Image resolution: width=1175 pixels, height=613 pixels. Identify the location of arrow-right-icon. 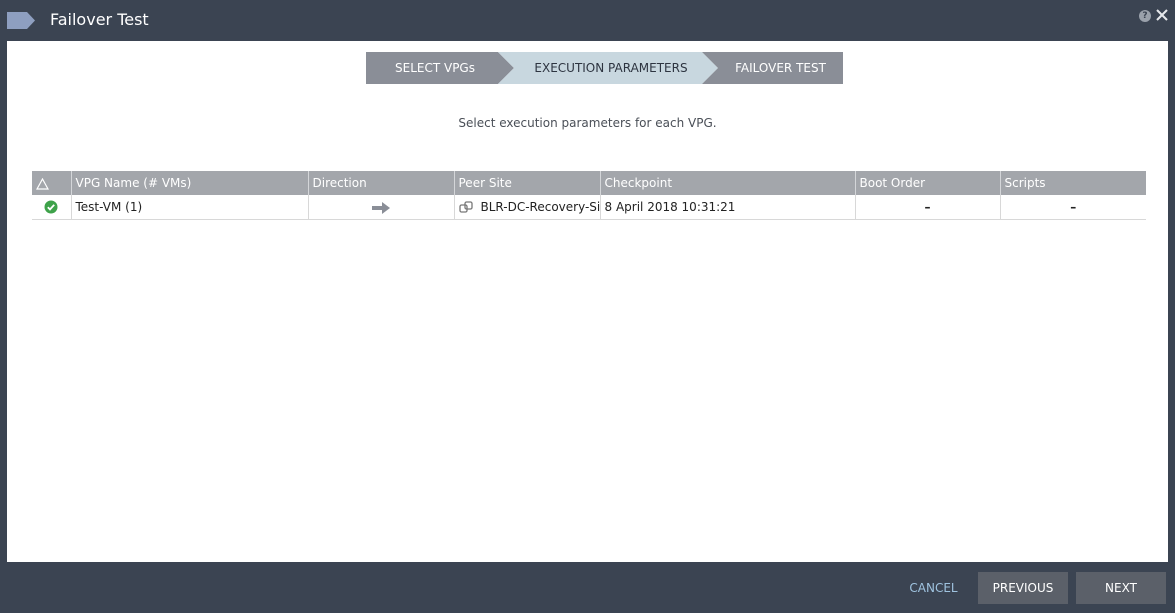
(381, 207).